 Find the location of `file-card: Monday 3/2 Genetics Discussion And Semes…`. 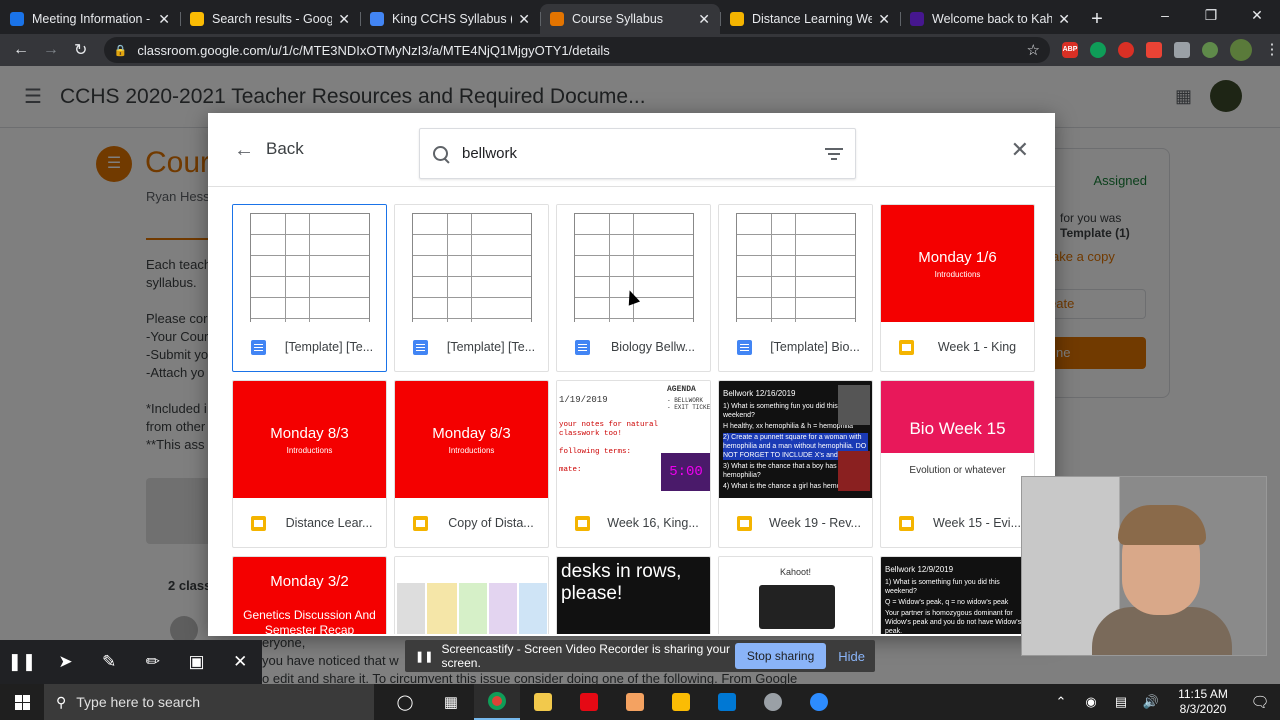

file-card: Monday 3/2 Genetics Discussion And Semes… is located at coordinates (309, 595).